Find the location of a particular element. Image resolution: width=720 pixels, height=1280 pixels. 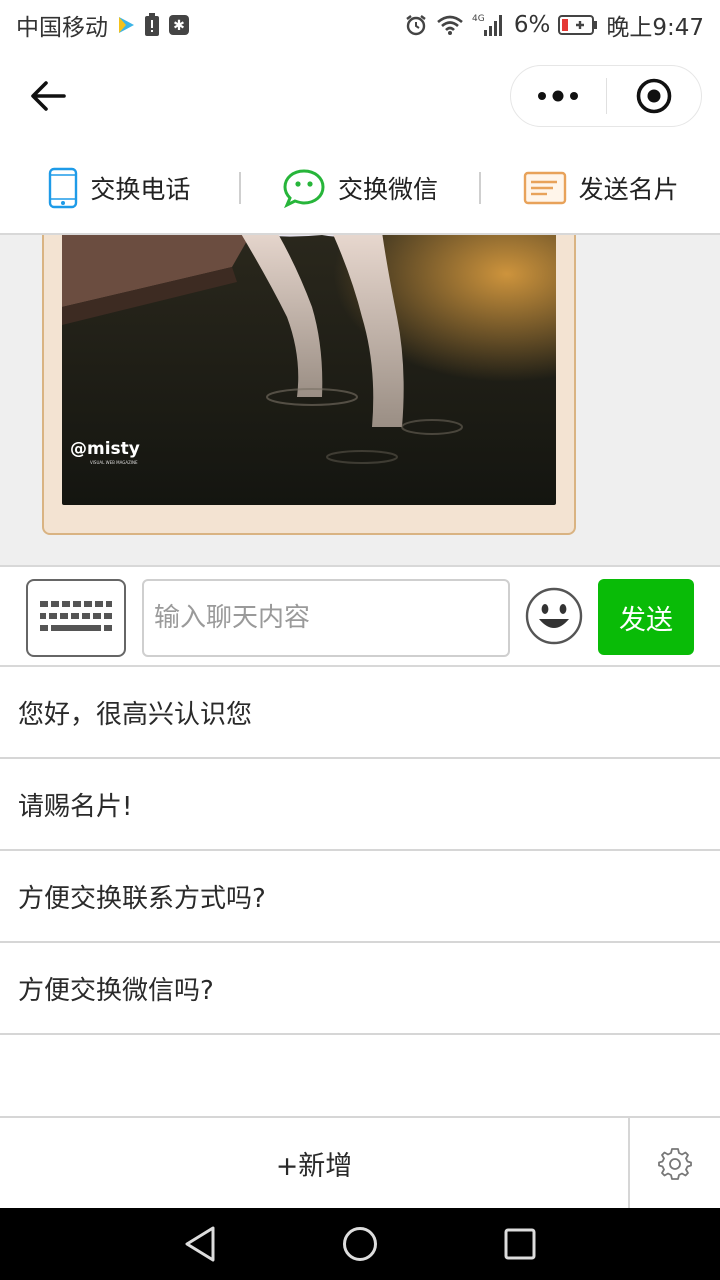

shield-app-icon: ✱ is located at coordinates (179, 25).